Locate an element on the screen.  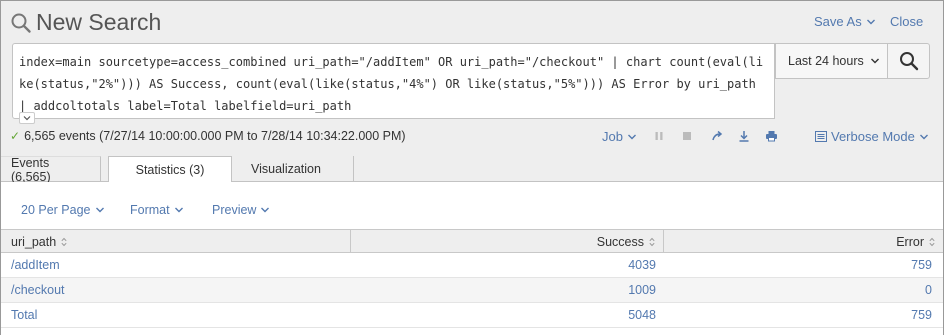
table-row: /addItem 4039 759 is located at coordinates (472, 265).